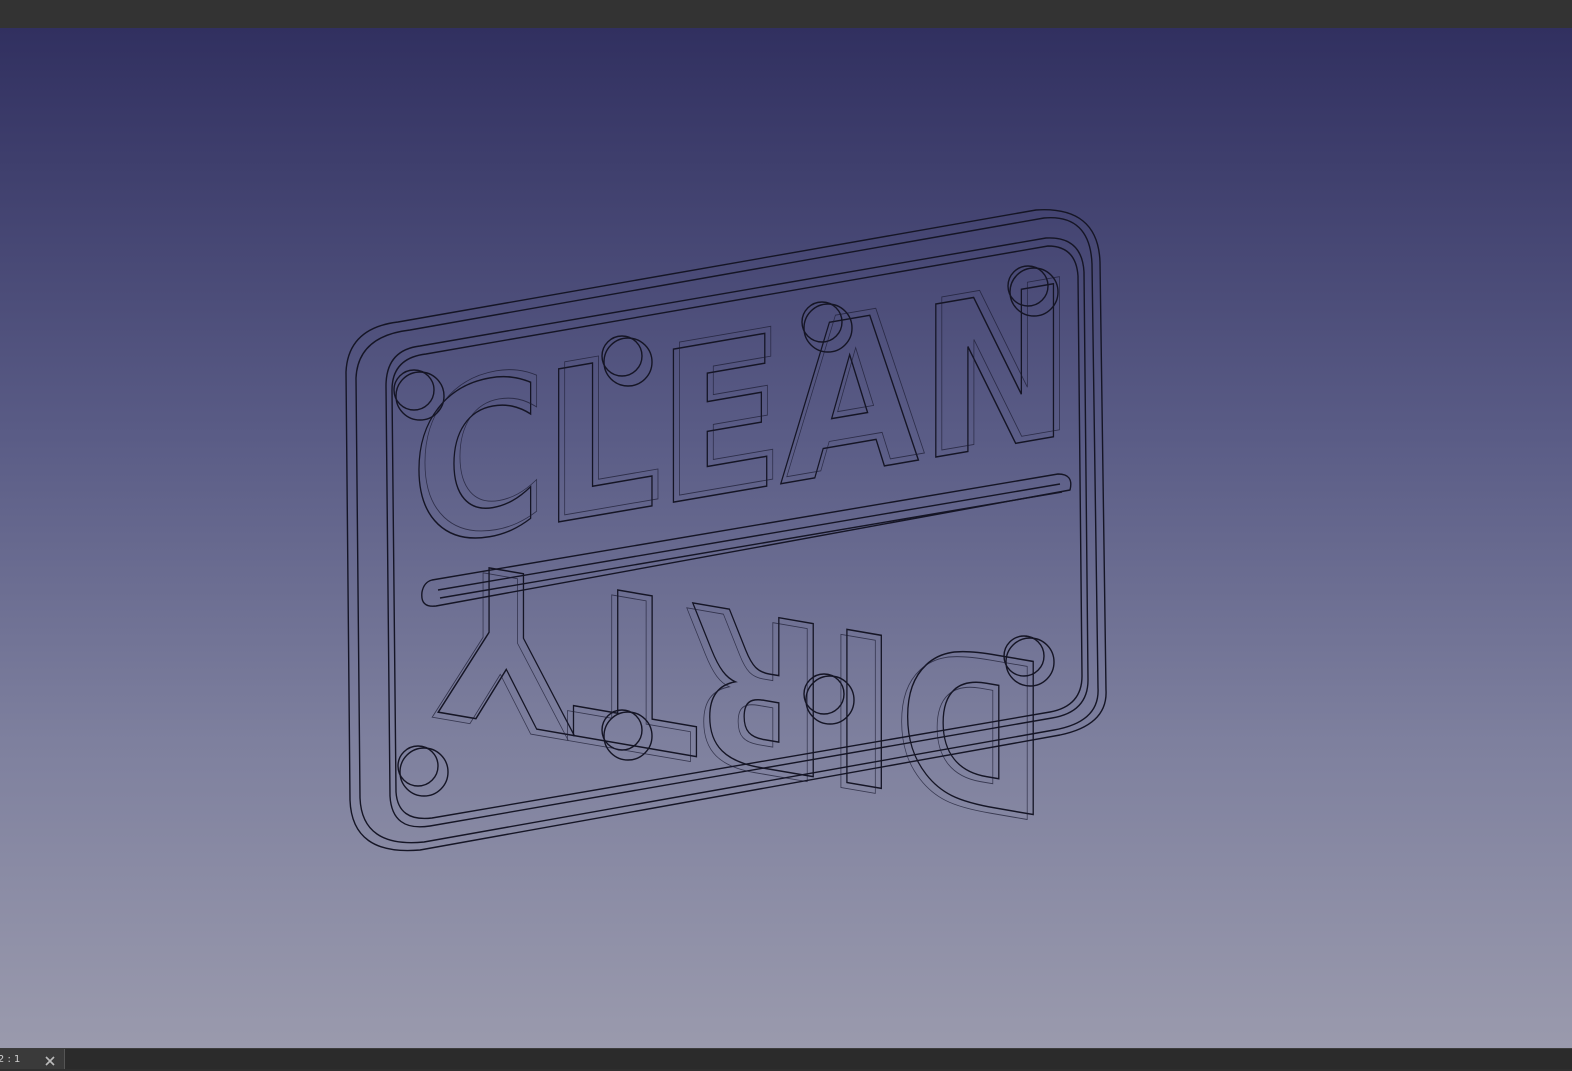  What do you see at coordinates (50, 1059) in the screenshot?
I see `close-icon` at bounding box center [50, 1059].